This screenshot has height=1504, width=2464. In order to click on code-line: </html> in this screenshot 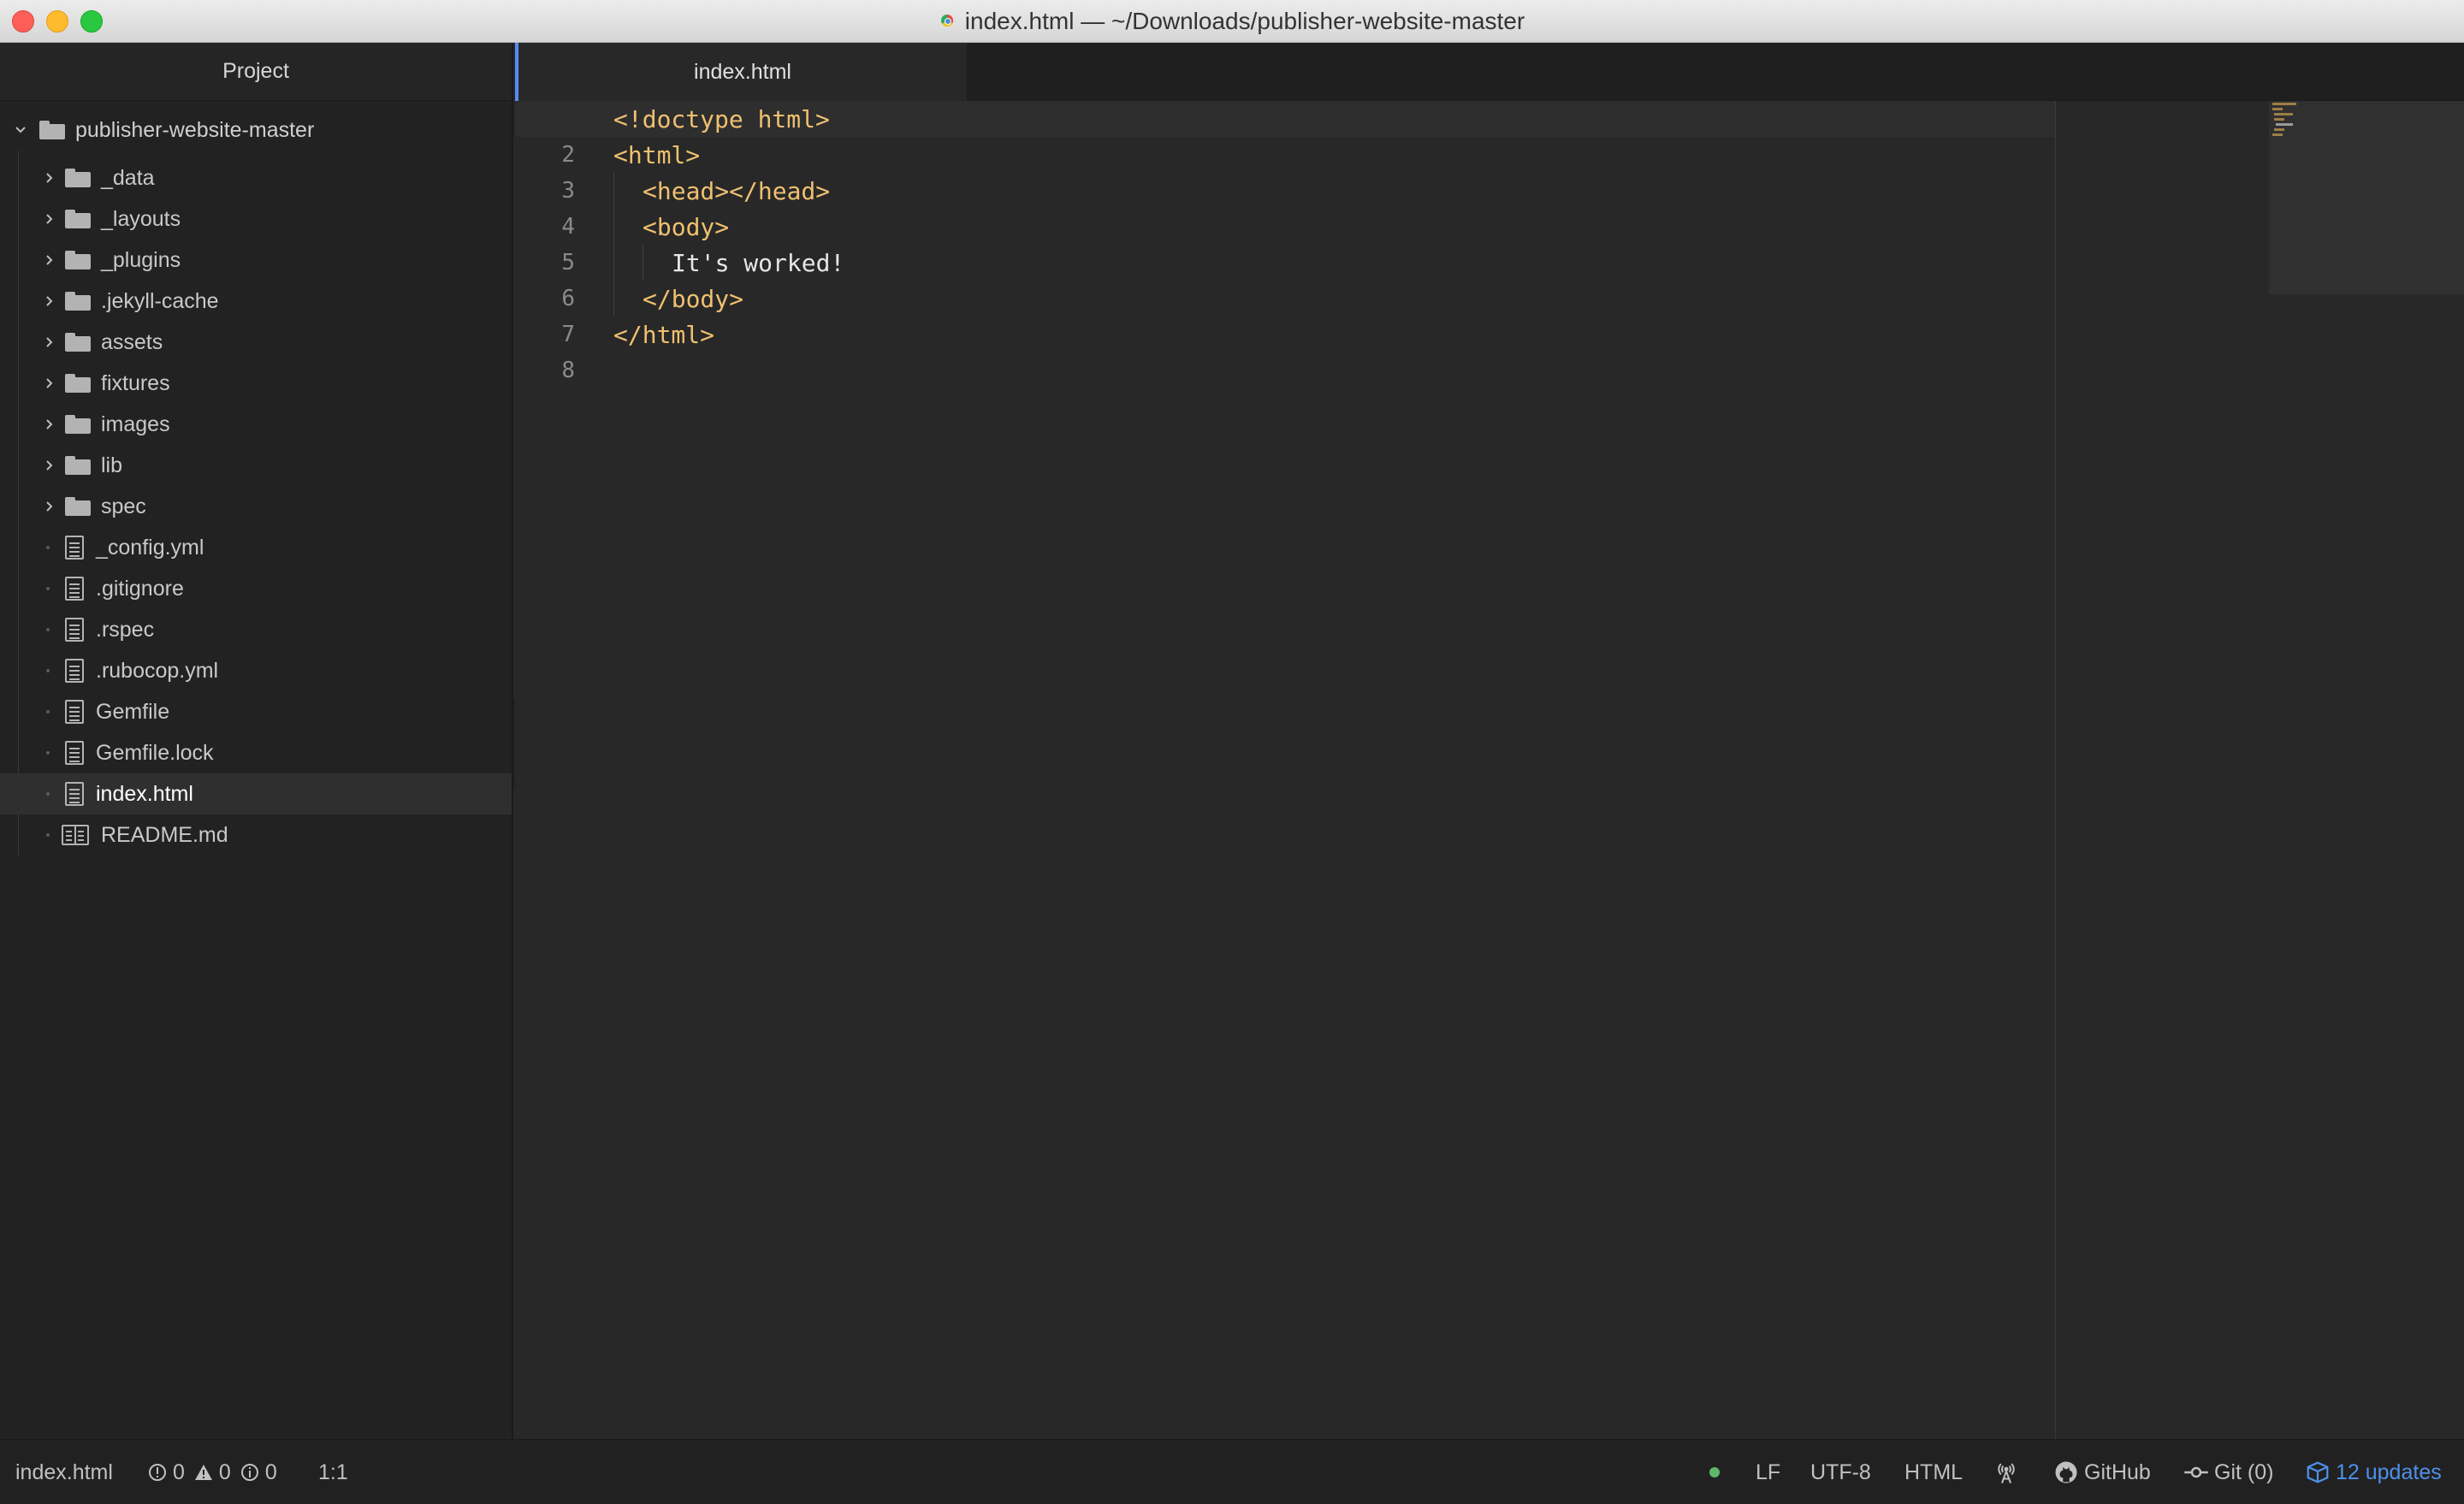, I will do `click(1538, 334)`.